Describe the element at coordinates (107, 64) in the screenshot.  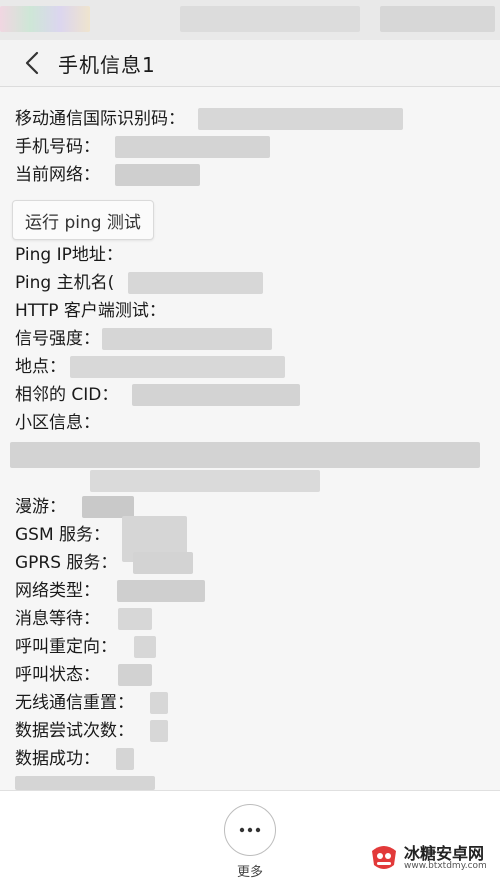
I see `page-title: 手机信息1` at that location.